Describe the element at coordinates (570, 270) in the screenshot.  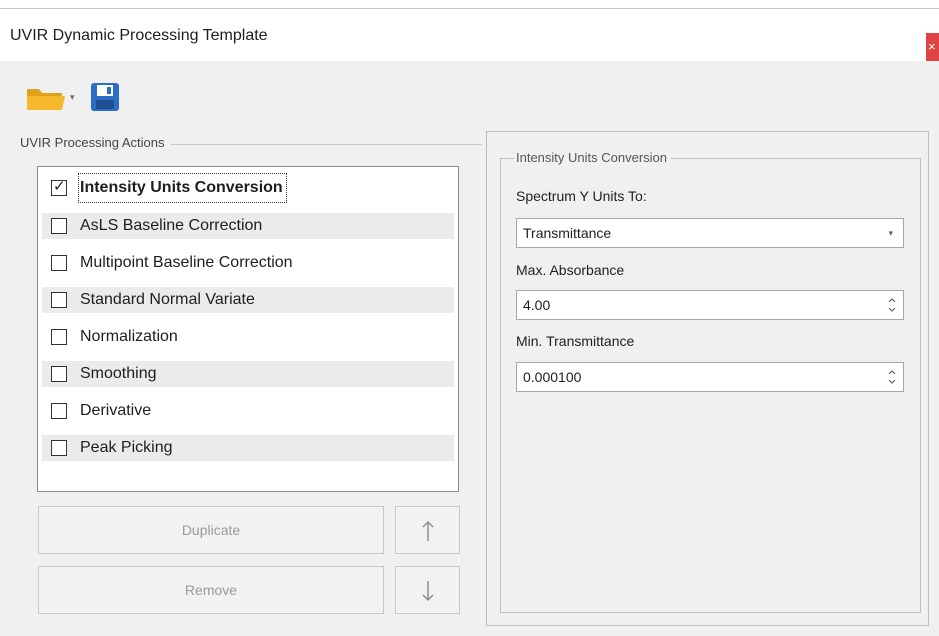
I see `max-absorbance-label: Max. Absorbance` at that location.